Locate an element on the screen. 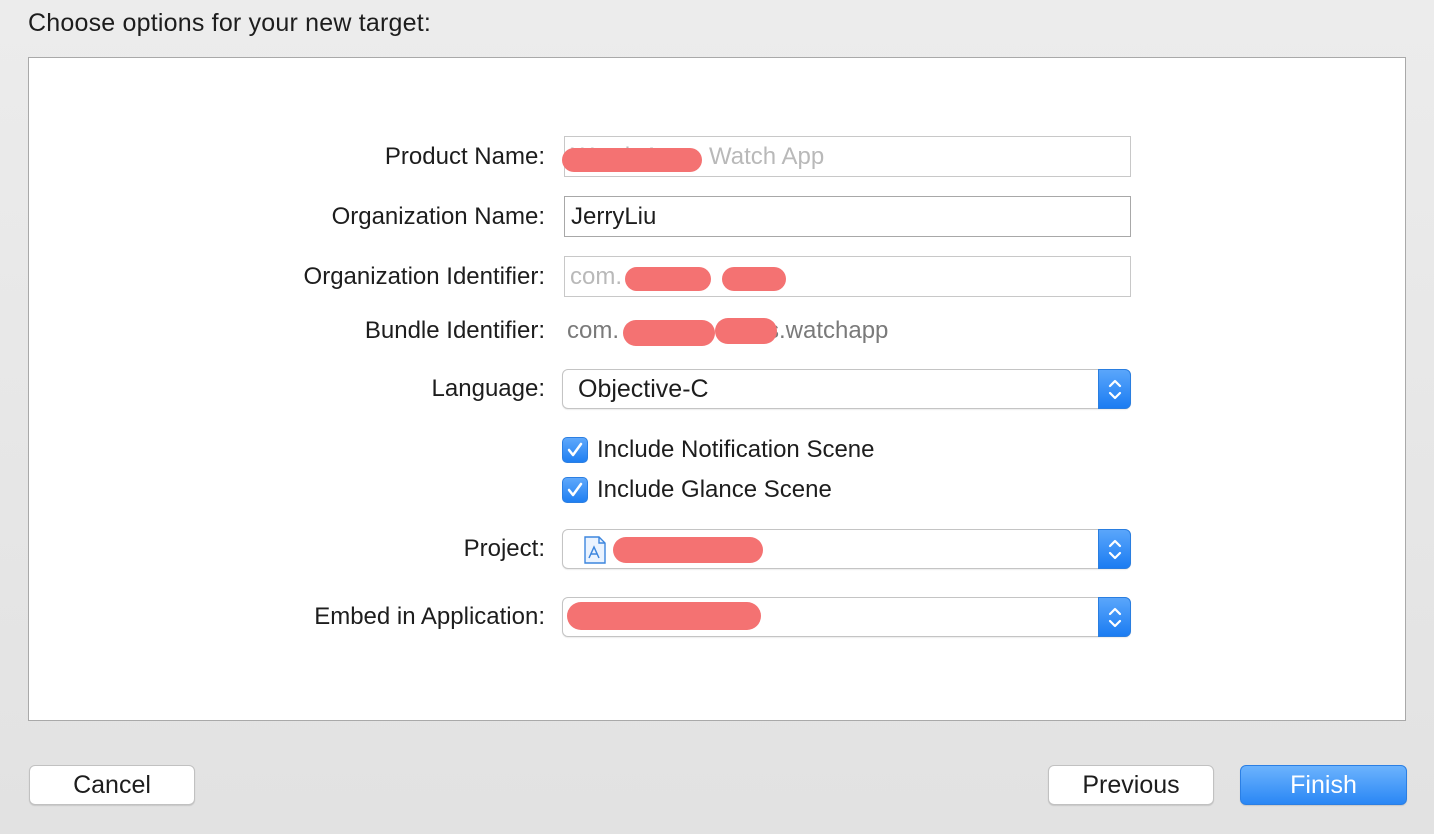 This screenshot has height=834, width=1434. project-stepper is located at coordinates (1114, 549).